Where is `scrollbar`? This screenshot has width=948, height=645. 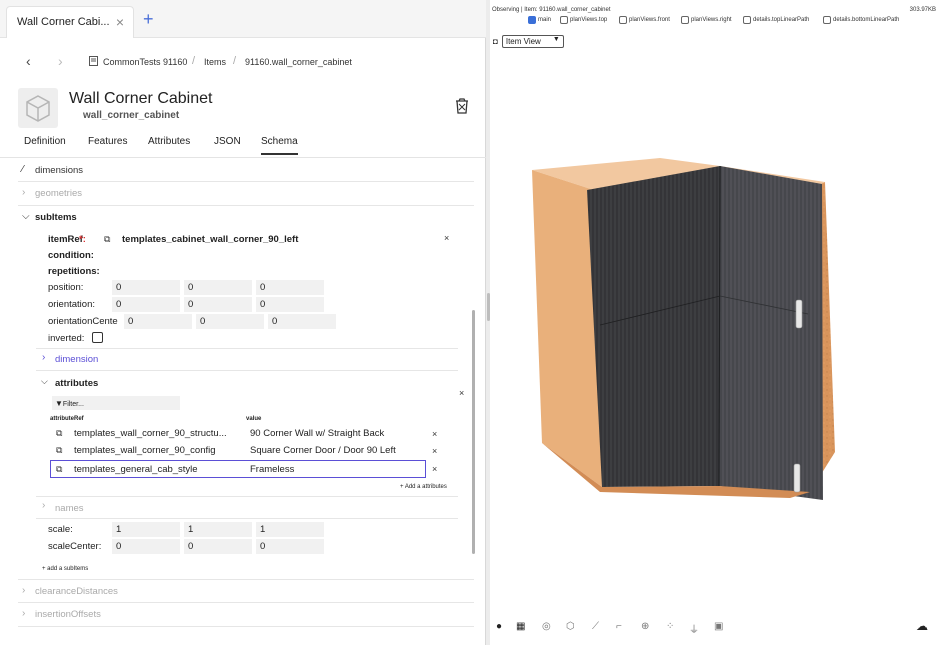 scrollbar is located at coordinates (473, 432).